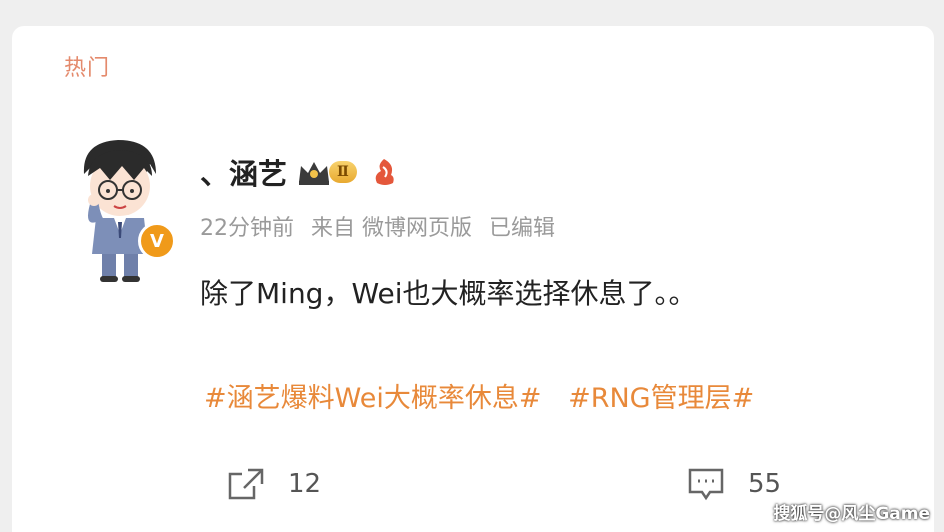  Describe the element at coordinates (384, 172) in the screenshot. I see `fan-icon` at that location.